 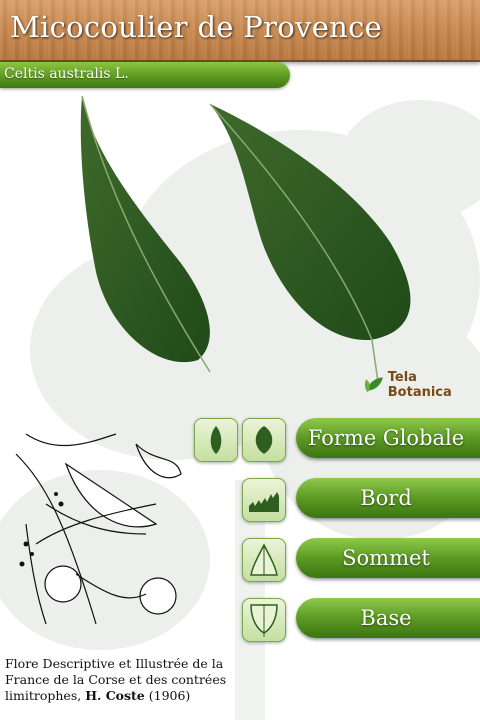 What do you see at coordinates (388, 558) in the screenshot?
I see `sommet-button: Sommet` at bounding box center [388, 558].